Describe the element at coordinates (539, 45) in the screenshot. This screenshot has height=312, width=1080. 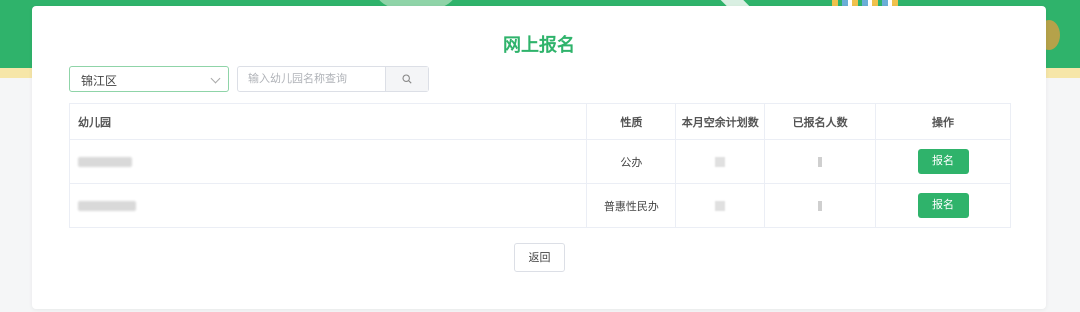
I see `page-title: 网上报名` at that location.